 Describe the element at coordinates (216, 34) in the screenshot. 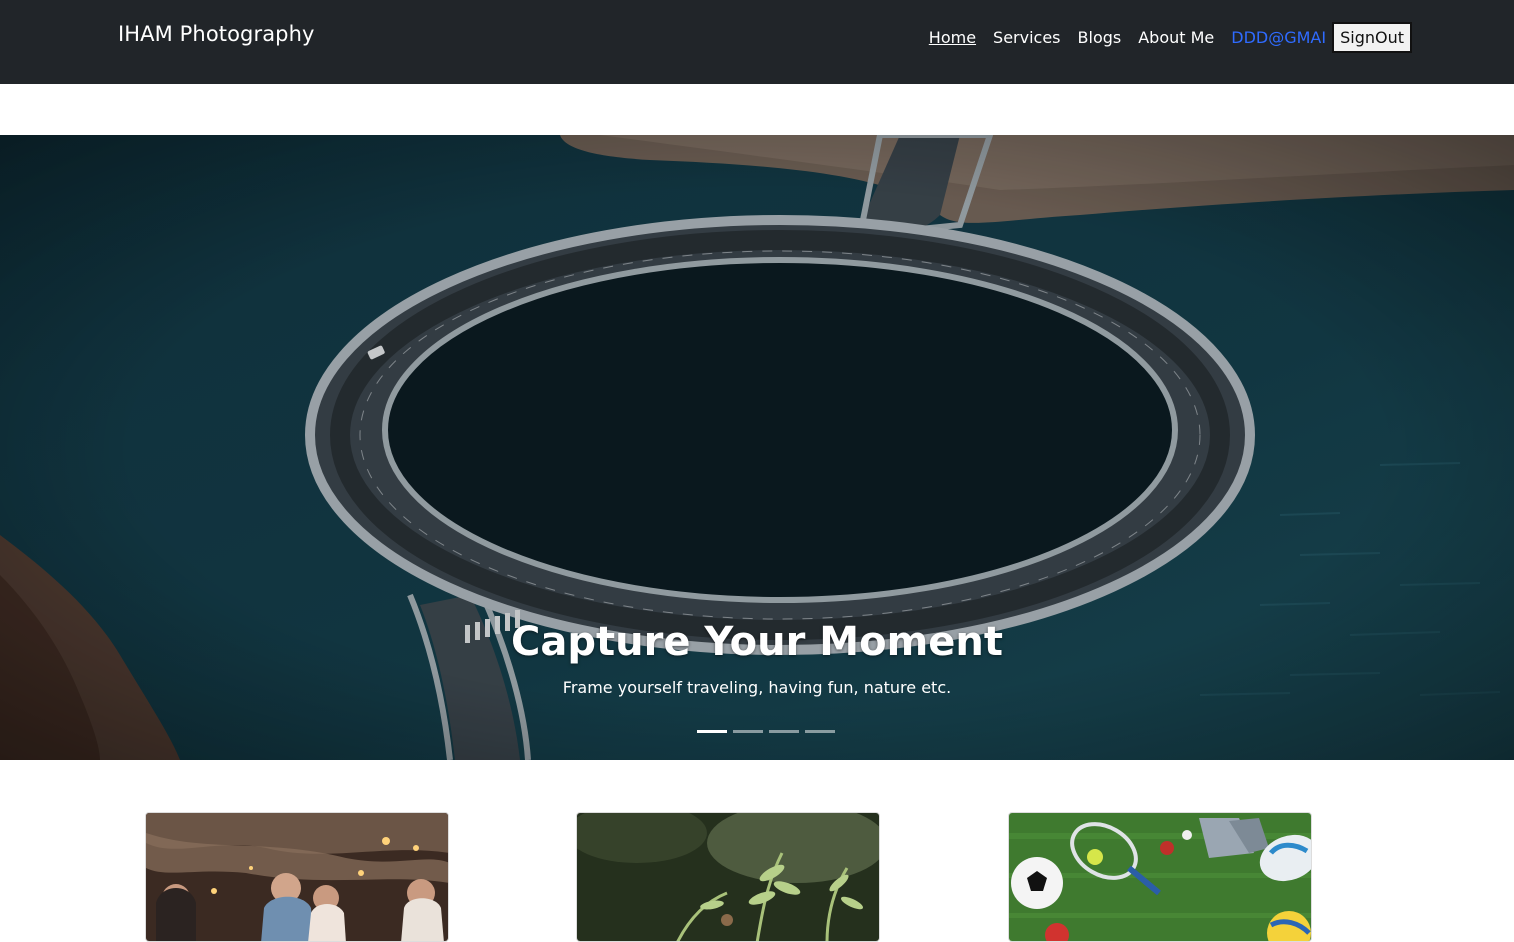

I see `brand-title: IHAM Photography` at that location.